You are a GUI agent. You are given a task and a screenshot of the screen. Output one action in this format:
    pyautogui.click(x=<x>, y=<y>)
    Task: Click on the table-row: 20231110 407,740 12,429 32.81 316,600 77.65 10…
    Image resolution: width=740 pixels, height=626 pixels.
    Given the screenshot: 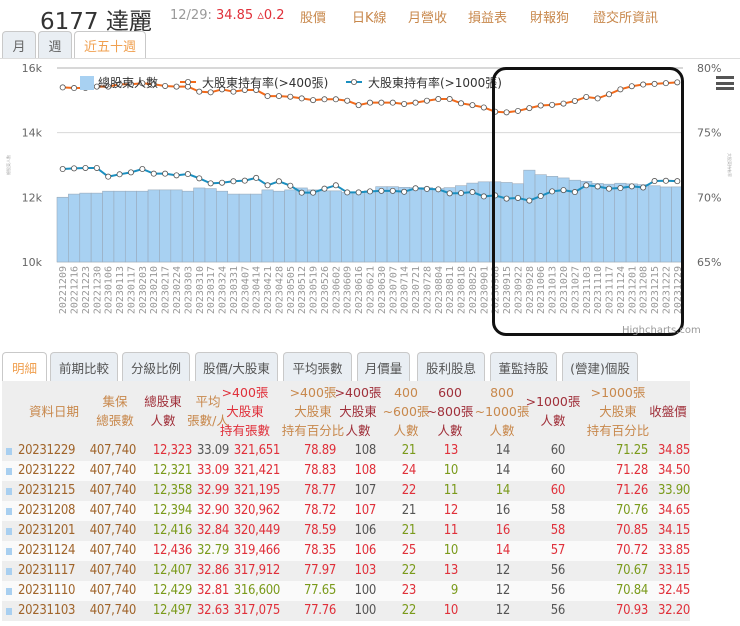 What is the action you would take?
    pyautogui.click(x=346, y=591)
    